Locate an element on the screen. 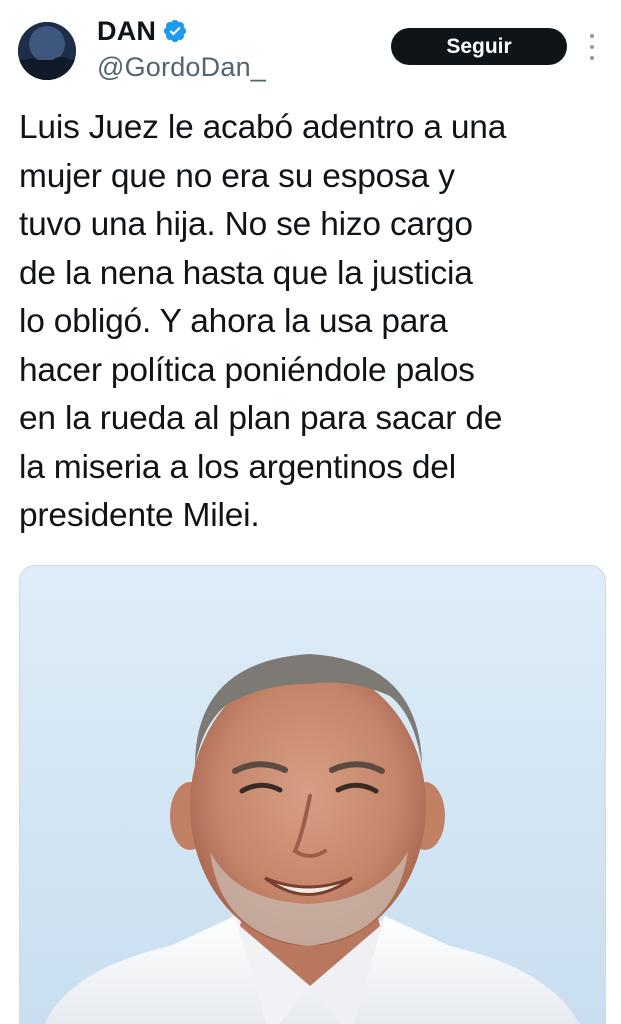  avatar-image is located at coordinates (47, 51).